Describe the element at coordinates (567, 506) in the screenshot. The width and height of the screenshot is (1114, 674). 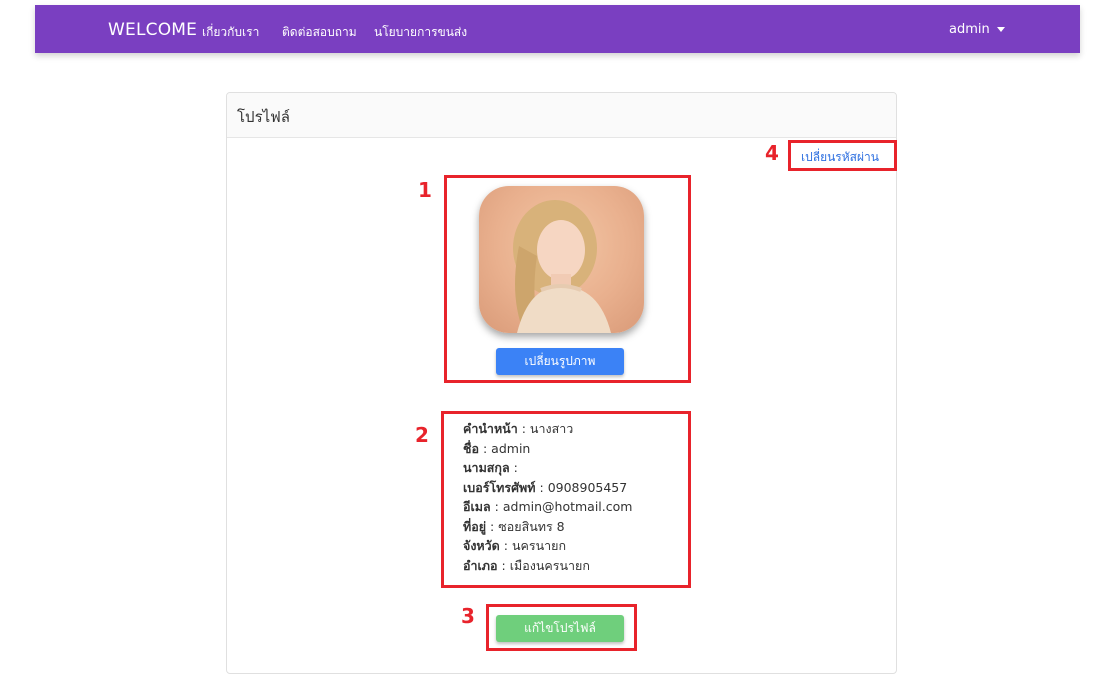
I see `info-value: admin@hotmail.com` at that location.